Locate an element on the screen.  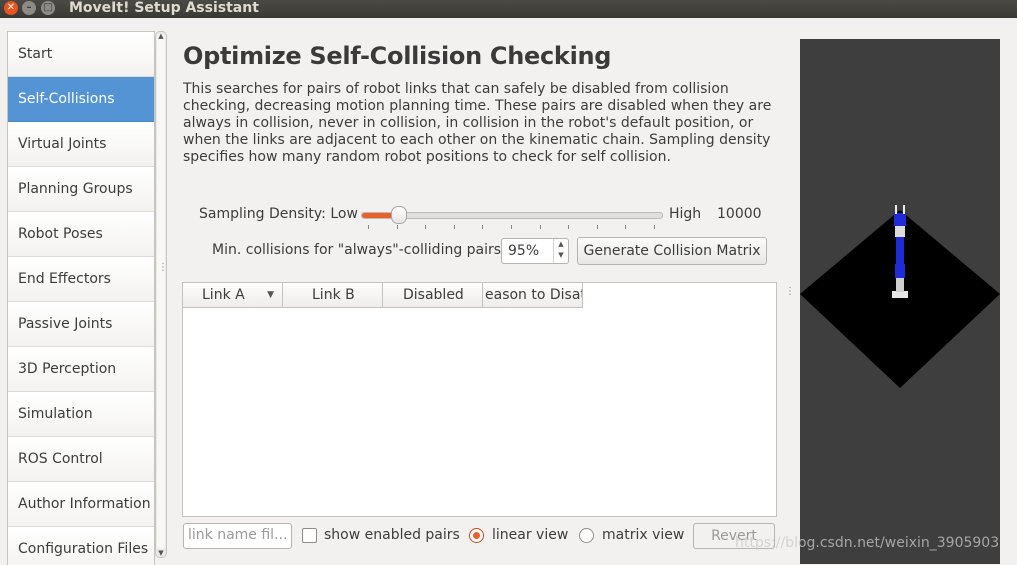
column-header-label: Disabled is located at coordinates (433, 295).